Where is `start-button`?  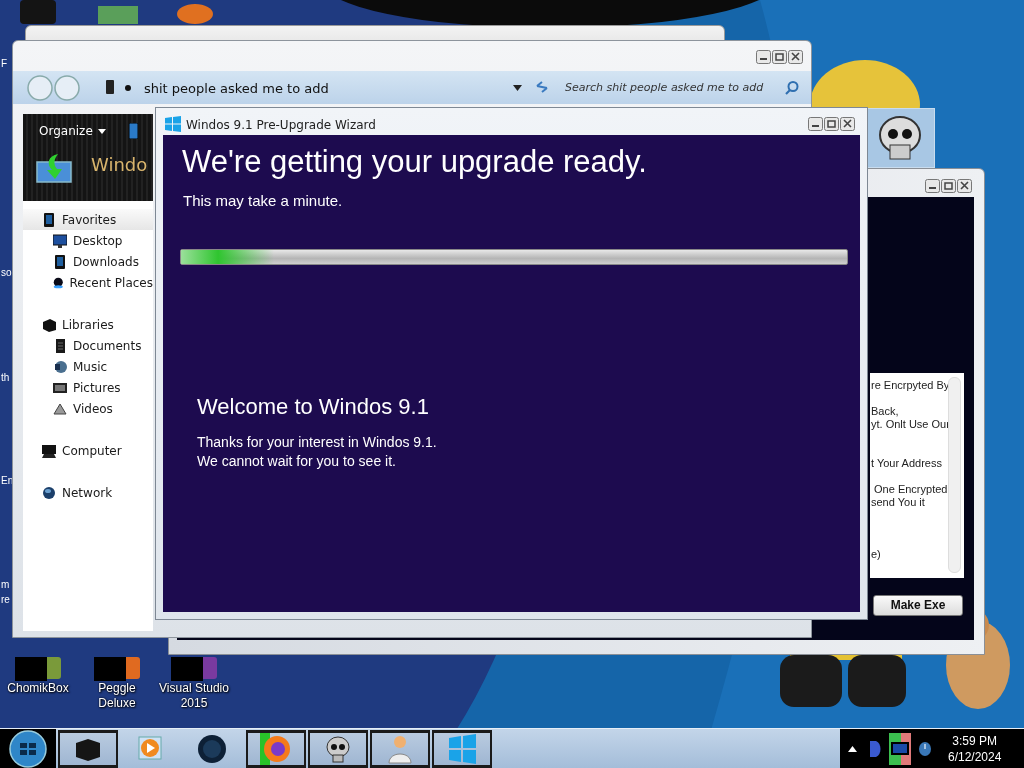
start-button is located at coordinates (28, 749).